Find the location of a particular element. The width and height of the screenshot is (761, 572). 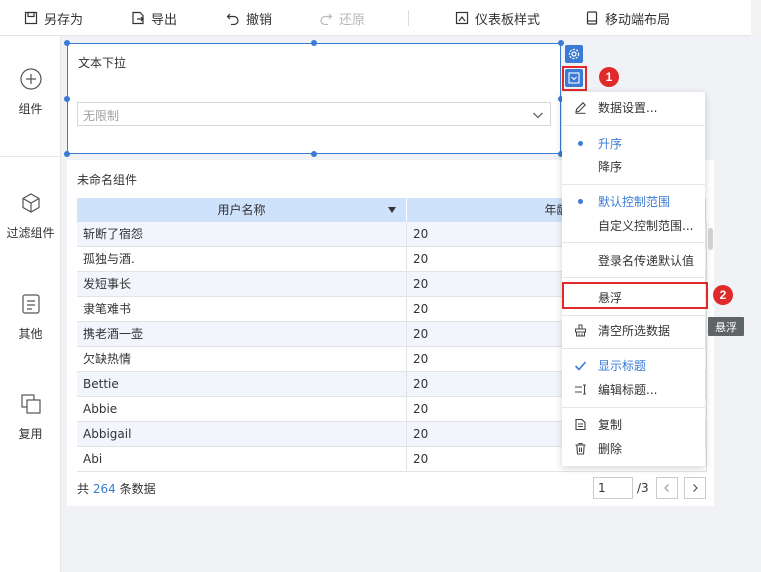

chevron-left-icon is located at coordinates (666, 488).